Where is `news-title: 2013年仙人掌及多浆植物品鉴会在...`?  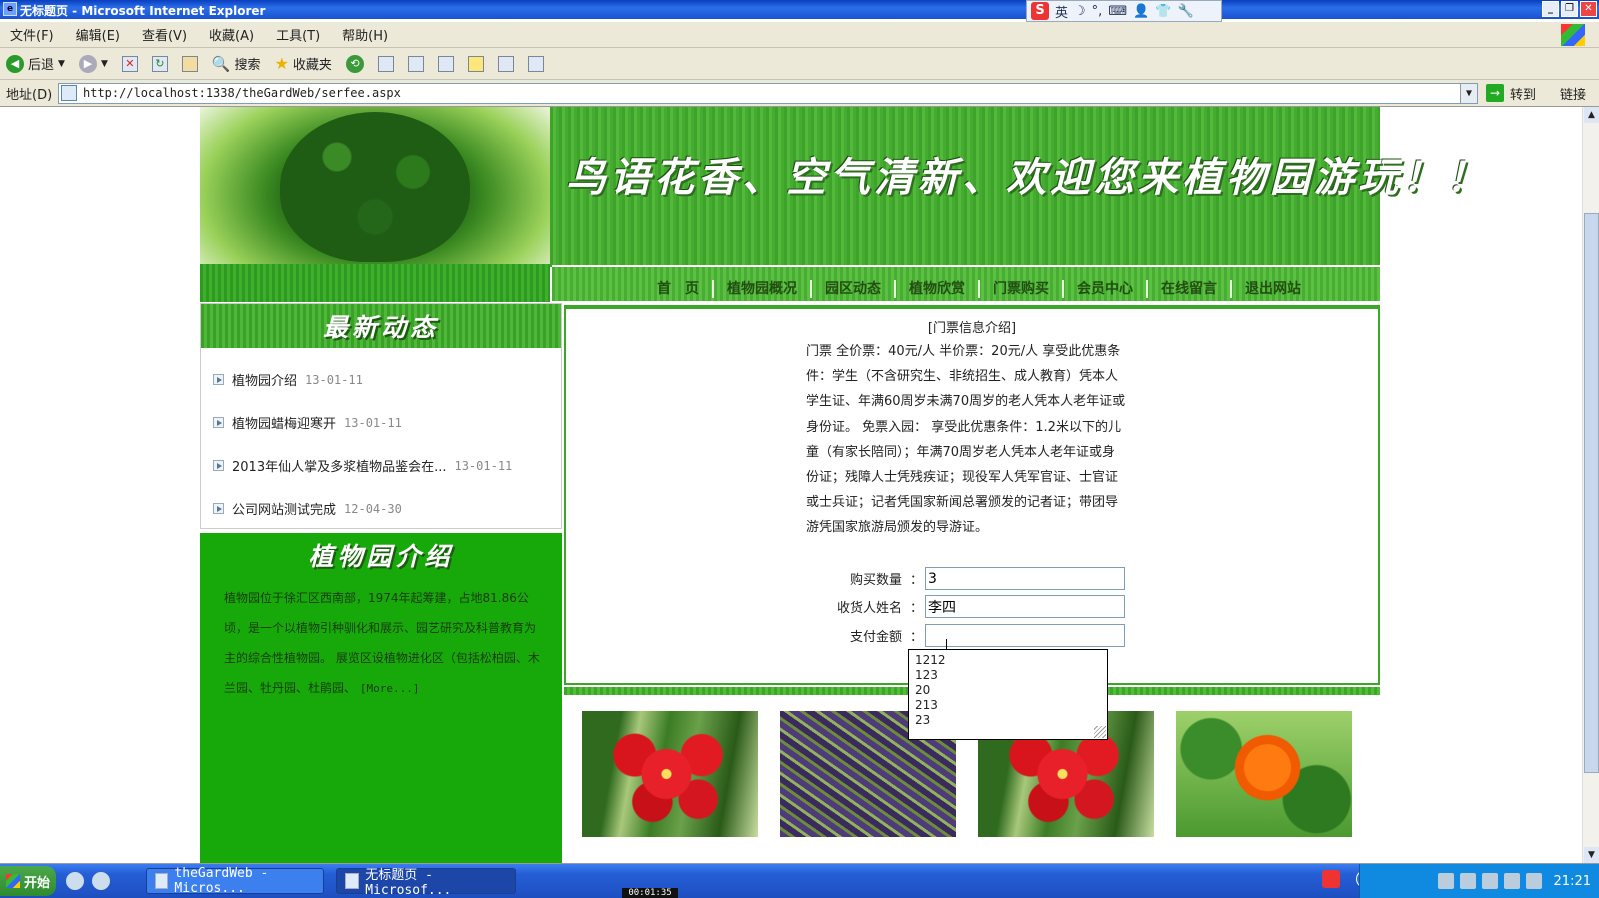
news-title: 2013年仙人掌及多浆植物品鉴会在... is located at coordinates (339, 465).